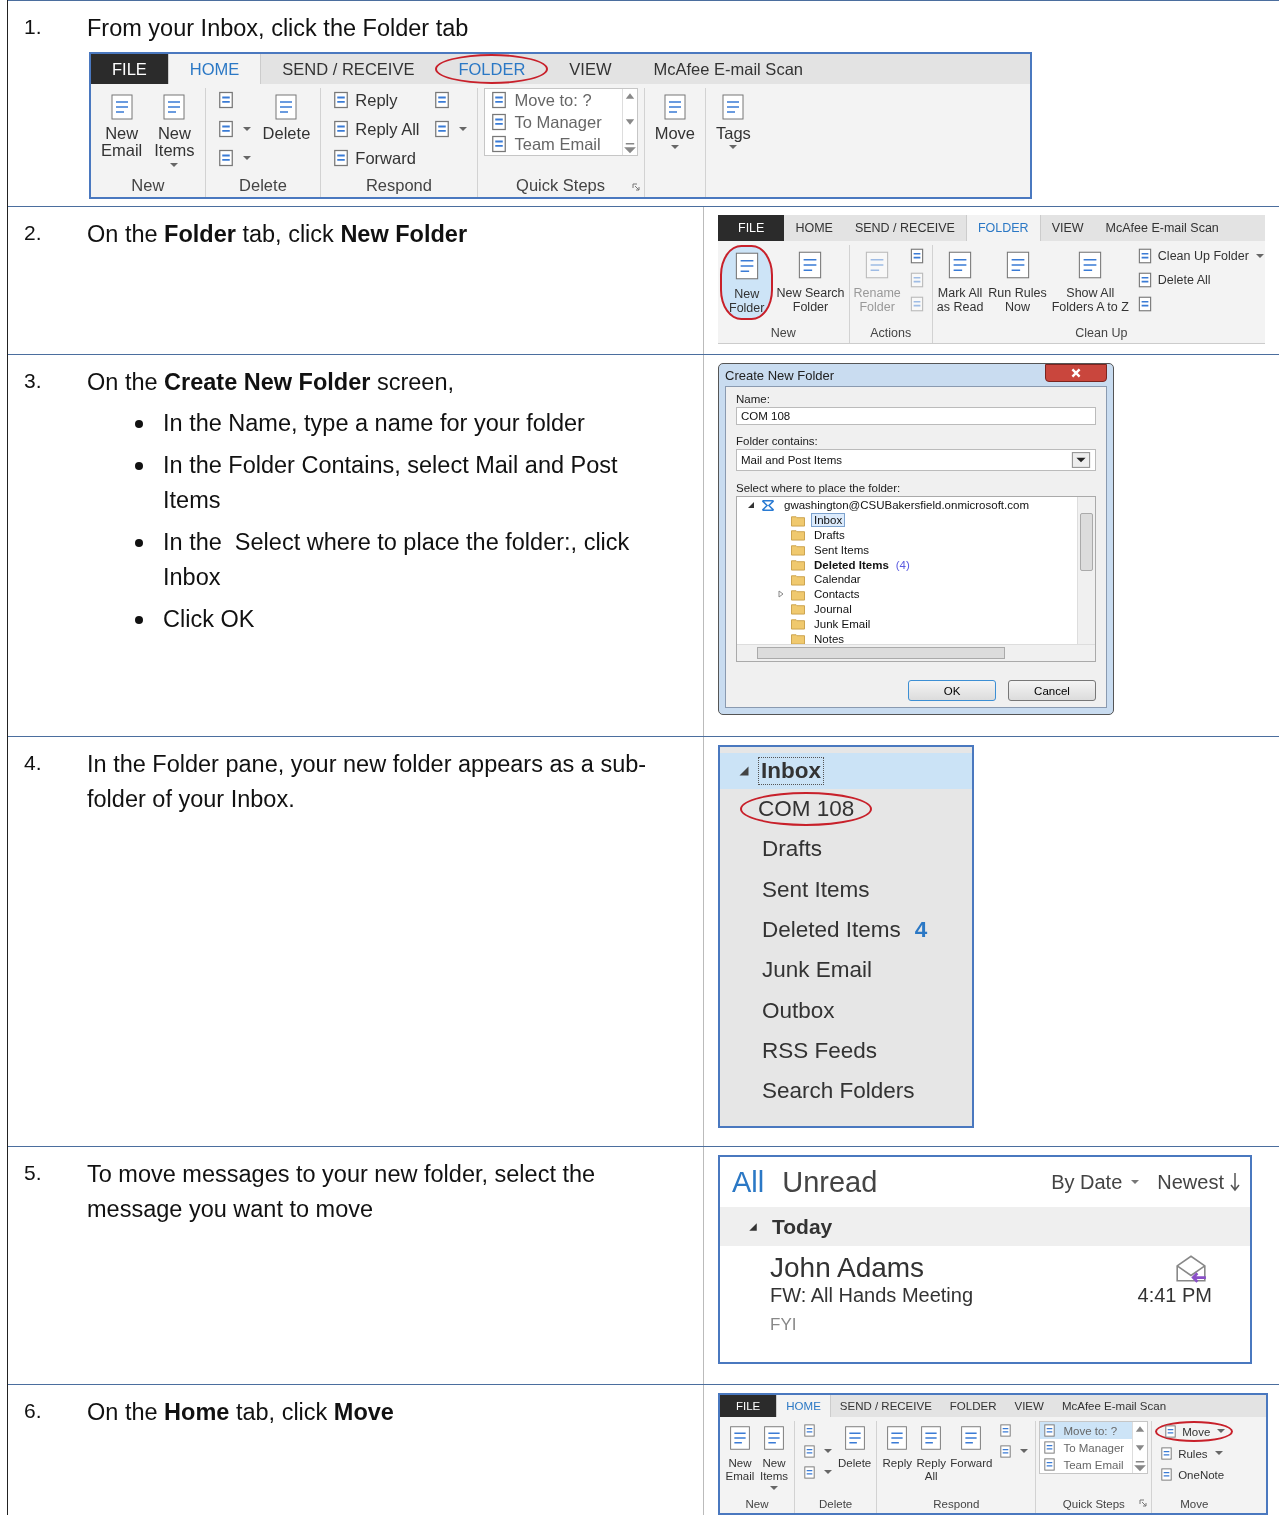  I want to click on folder-item: Junk Email, so click(846, 970).